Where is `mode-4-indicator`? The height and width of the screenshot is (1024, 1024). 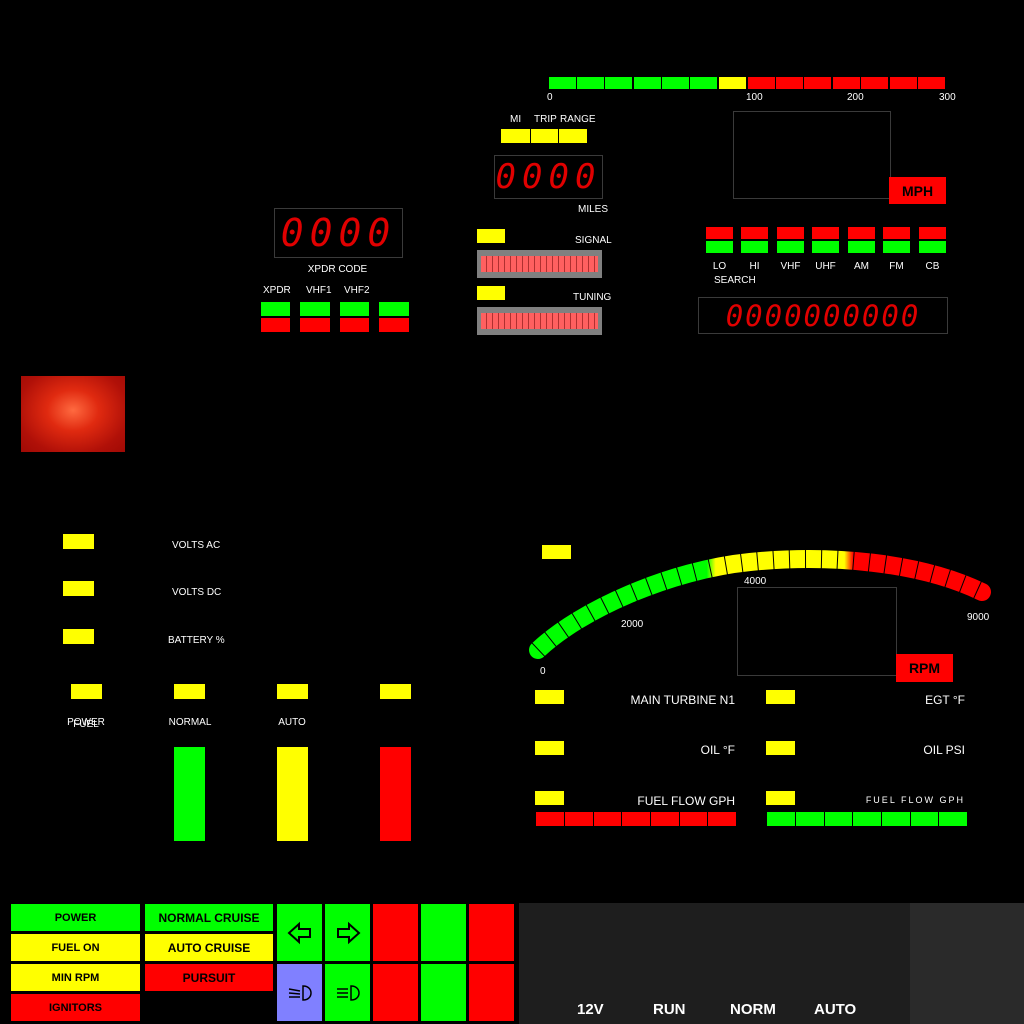
mode-4-indicator is located at coordinates (395, 691).